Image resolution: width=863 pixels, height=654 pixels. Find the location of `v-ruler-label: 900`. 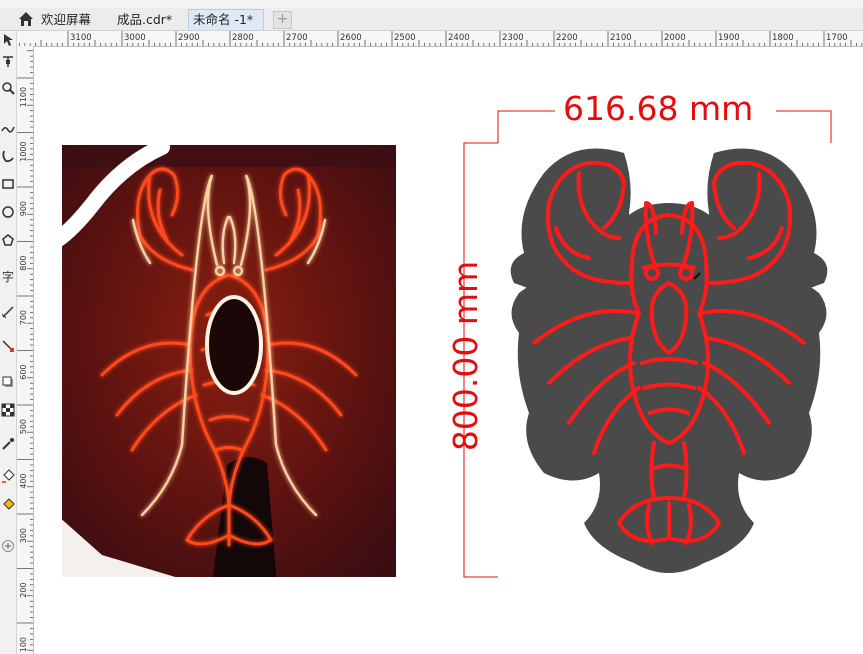

v-ruler-label: 900 is located at coordinates (23, 208).